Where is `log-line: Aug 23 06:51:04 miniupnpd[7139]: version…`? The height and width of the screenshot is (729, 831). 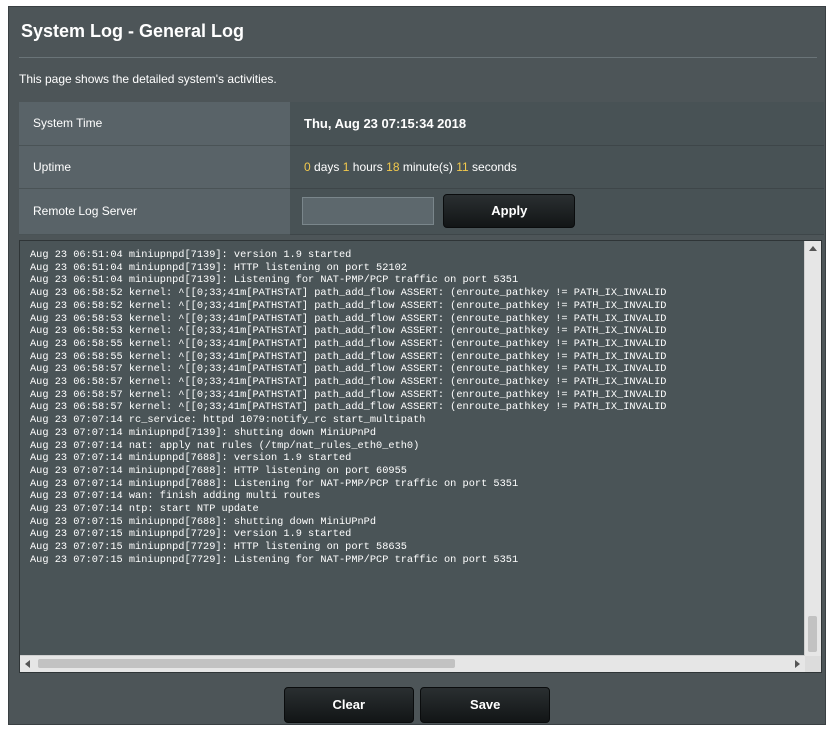 log-line: Aug 23 06:51:04 miniupnpd[7139]: version… is located at coordinates (191, 255).